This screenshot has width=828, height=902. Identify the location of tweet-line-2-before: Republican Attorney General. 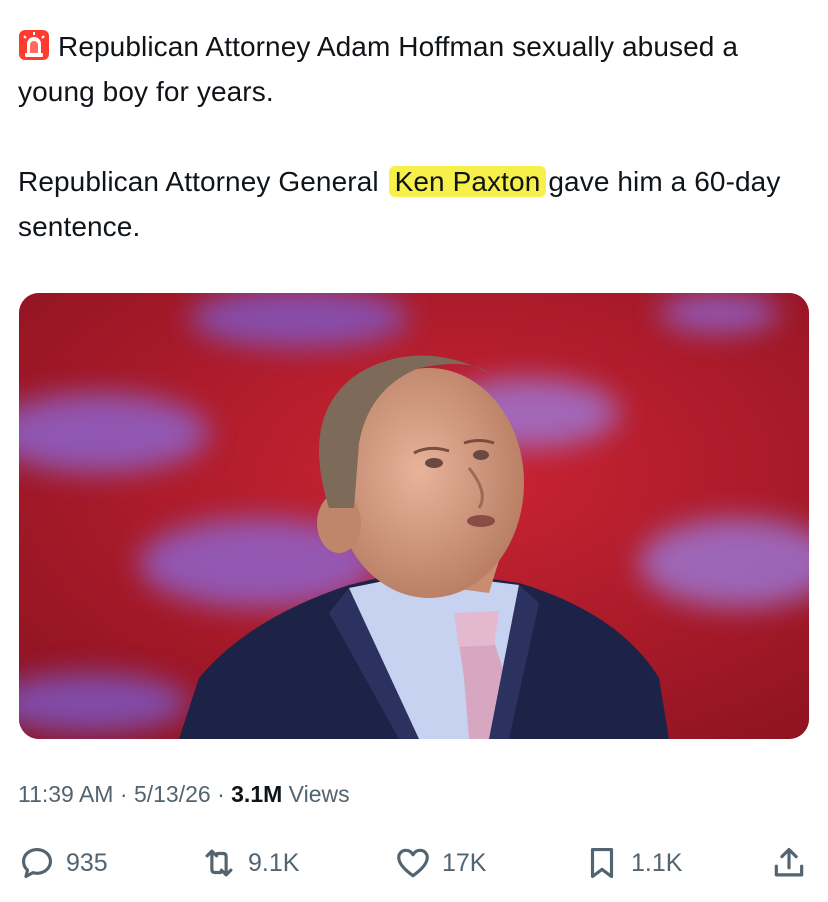
(198, 181).